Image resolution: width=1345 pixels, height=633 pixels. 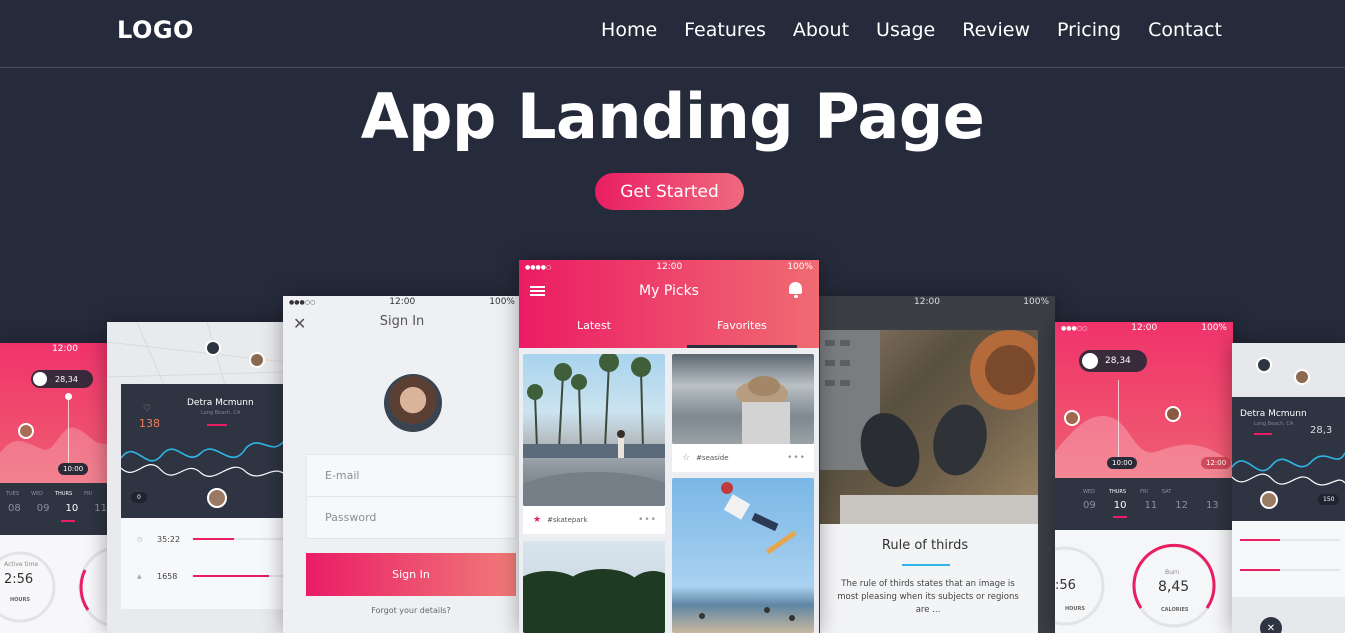 I want to click on nav-contact: Contact, so click(x=1185, y=30).